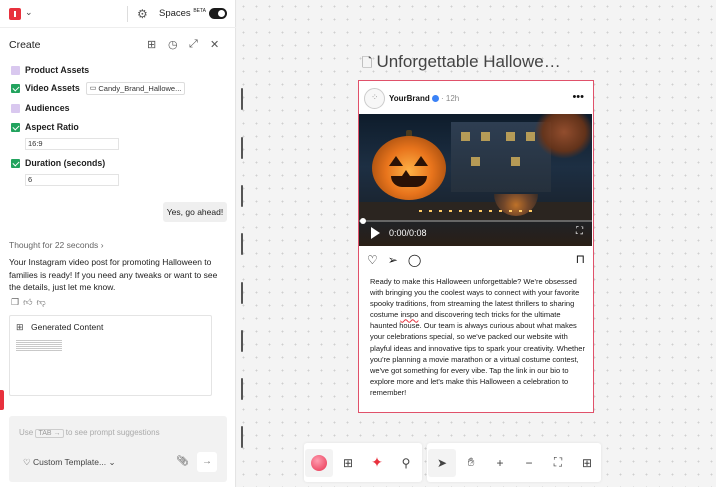 The width and height of the screenshot is (716, 487). I want to click on search-icon: ⚲, so click(406, 462).